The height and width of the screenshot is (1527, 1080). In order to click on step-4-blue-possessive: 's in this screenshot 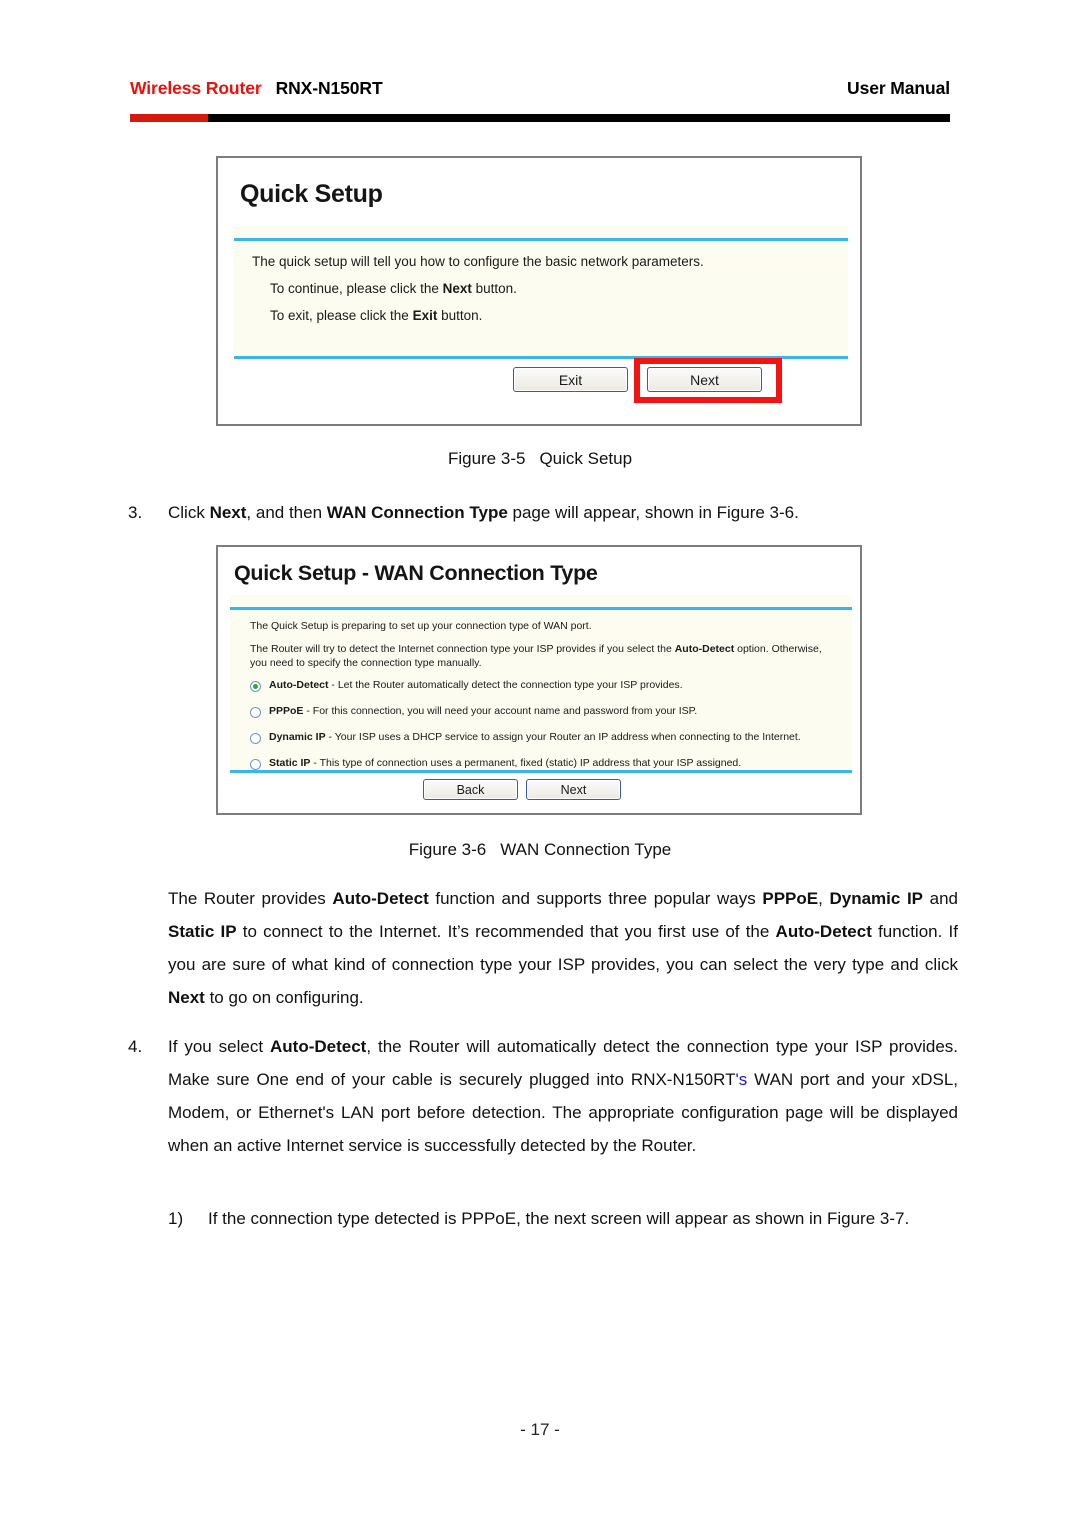, I will do `click(741, 1079)`.